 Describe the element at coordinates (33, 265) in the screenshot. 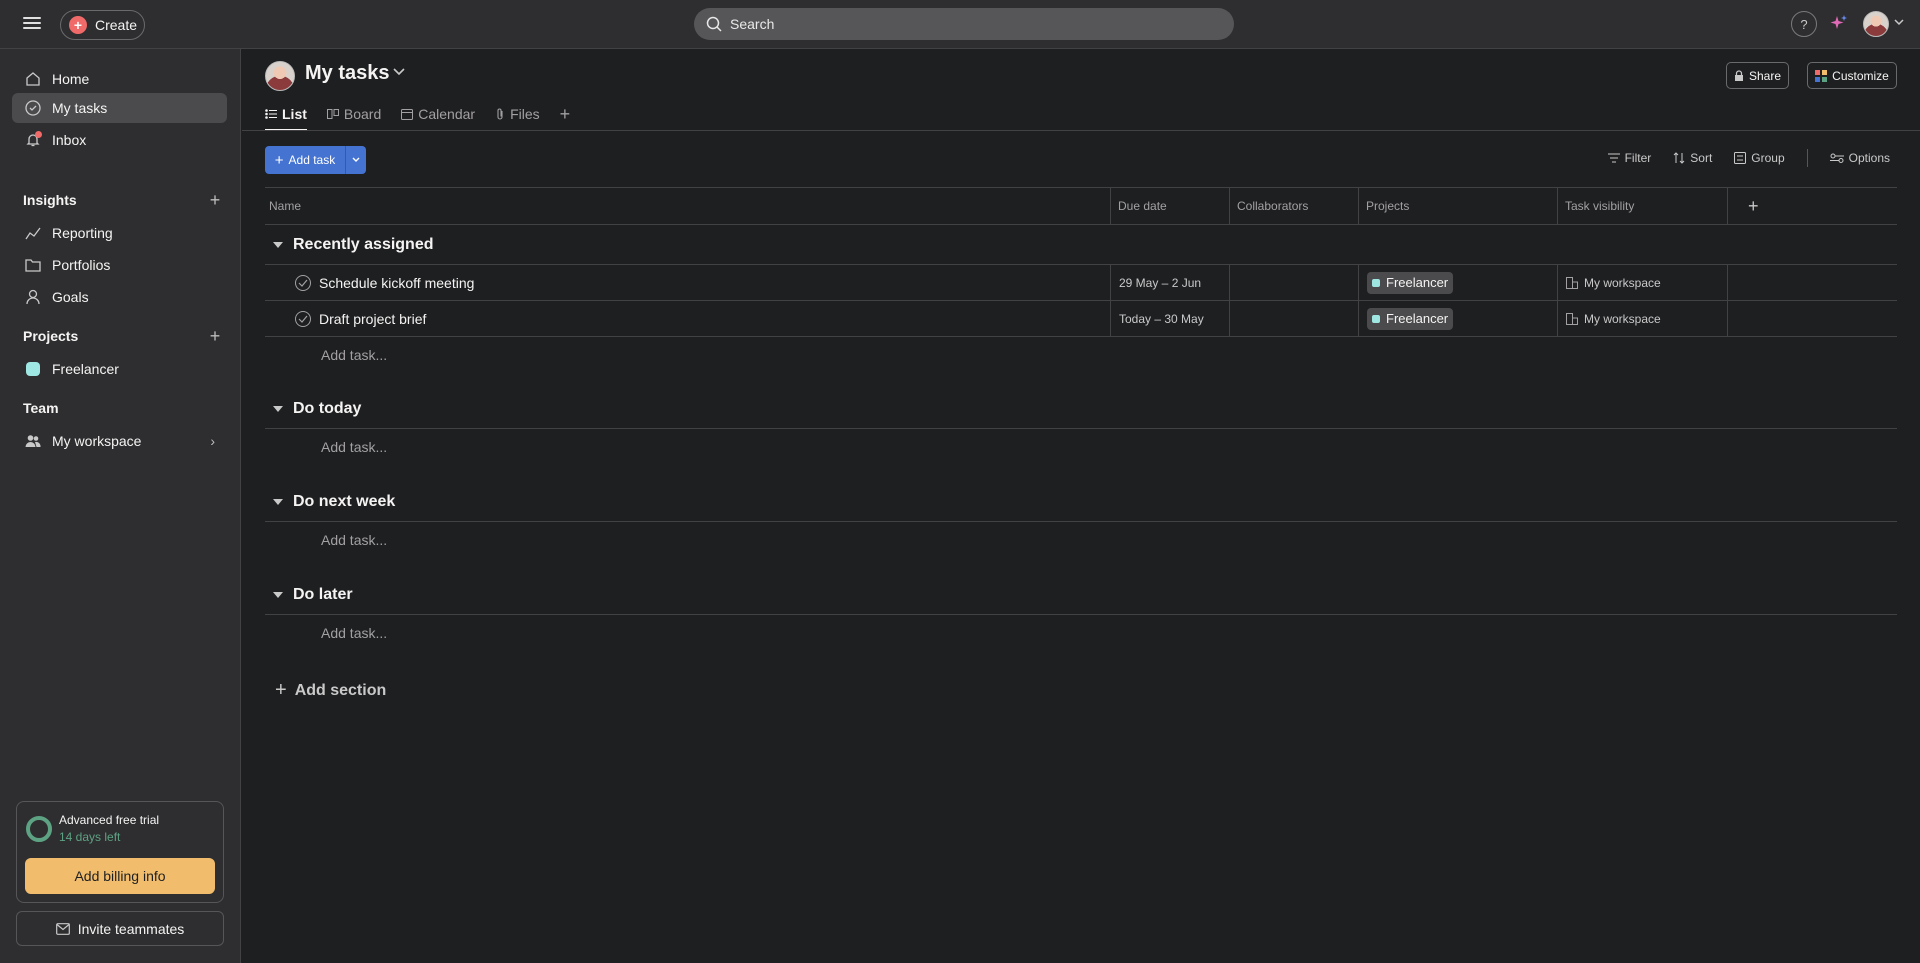

I see `folder-icon` at that location.